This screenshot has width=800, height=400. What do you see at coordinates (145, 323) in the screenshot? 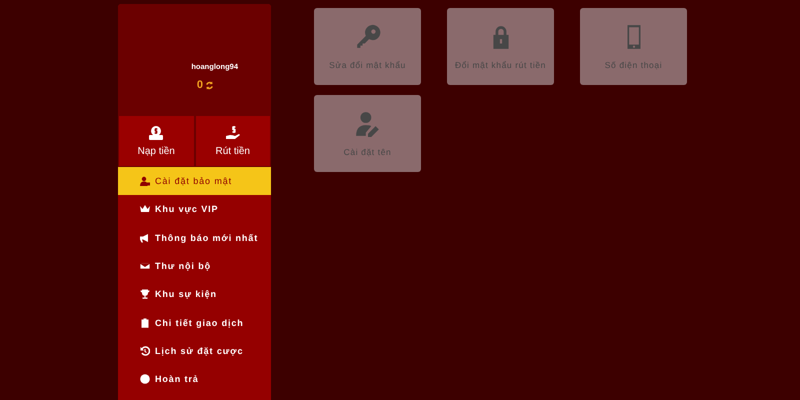
I see `clipboard-icon` at bounding box center [145, 323].